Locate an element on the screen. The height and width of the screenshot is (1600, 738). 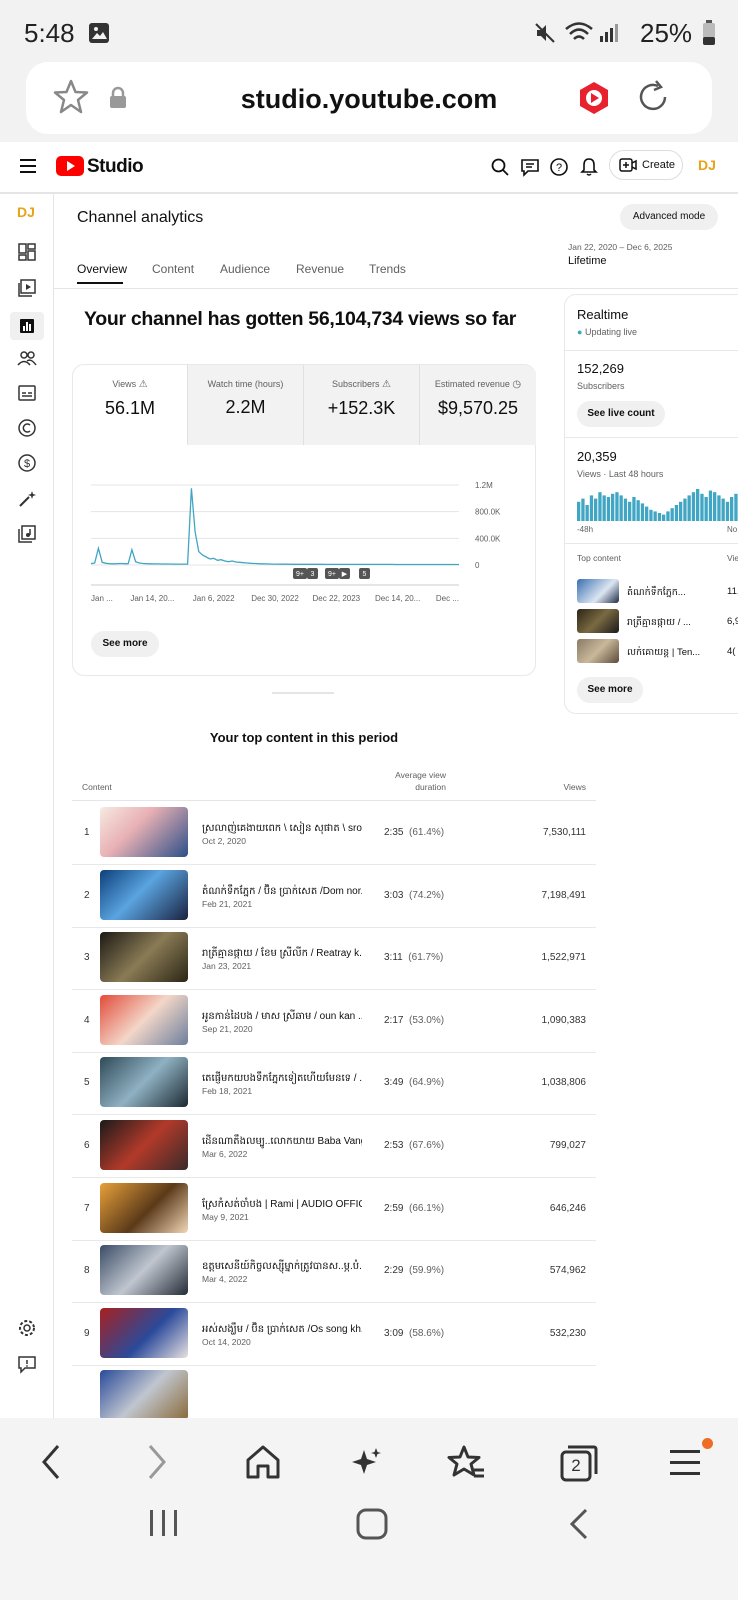
tab-revenue: Revenue is located at coordinates (320, 269).